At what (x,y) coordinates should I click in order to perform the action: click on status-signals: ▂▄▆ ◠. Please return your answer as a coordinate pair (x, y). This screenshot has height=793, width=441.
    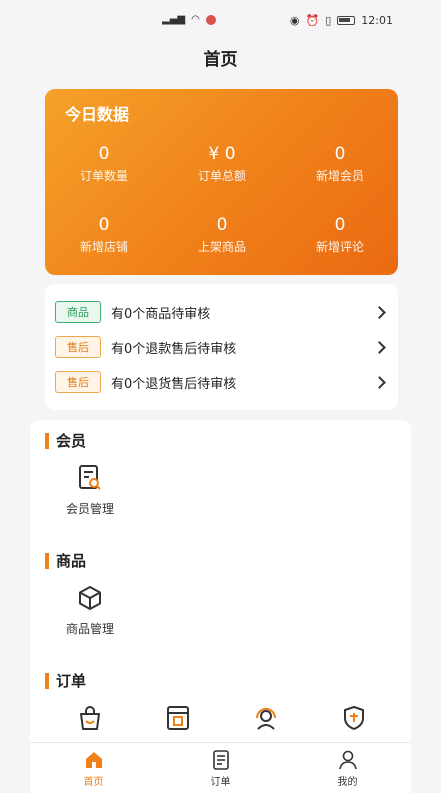
    Looking at the image, I should click on (189, 19).